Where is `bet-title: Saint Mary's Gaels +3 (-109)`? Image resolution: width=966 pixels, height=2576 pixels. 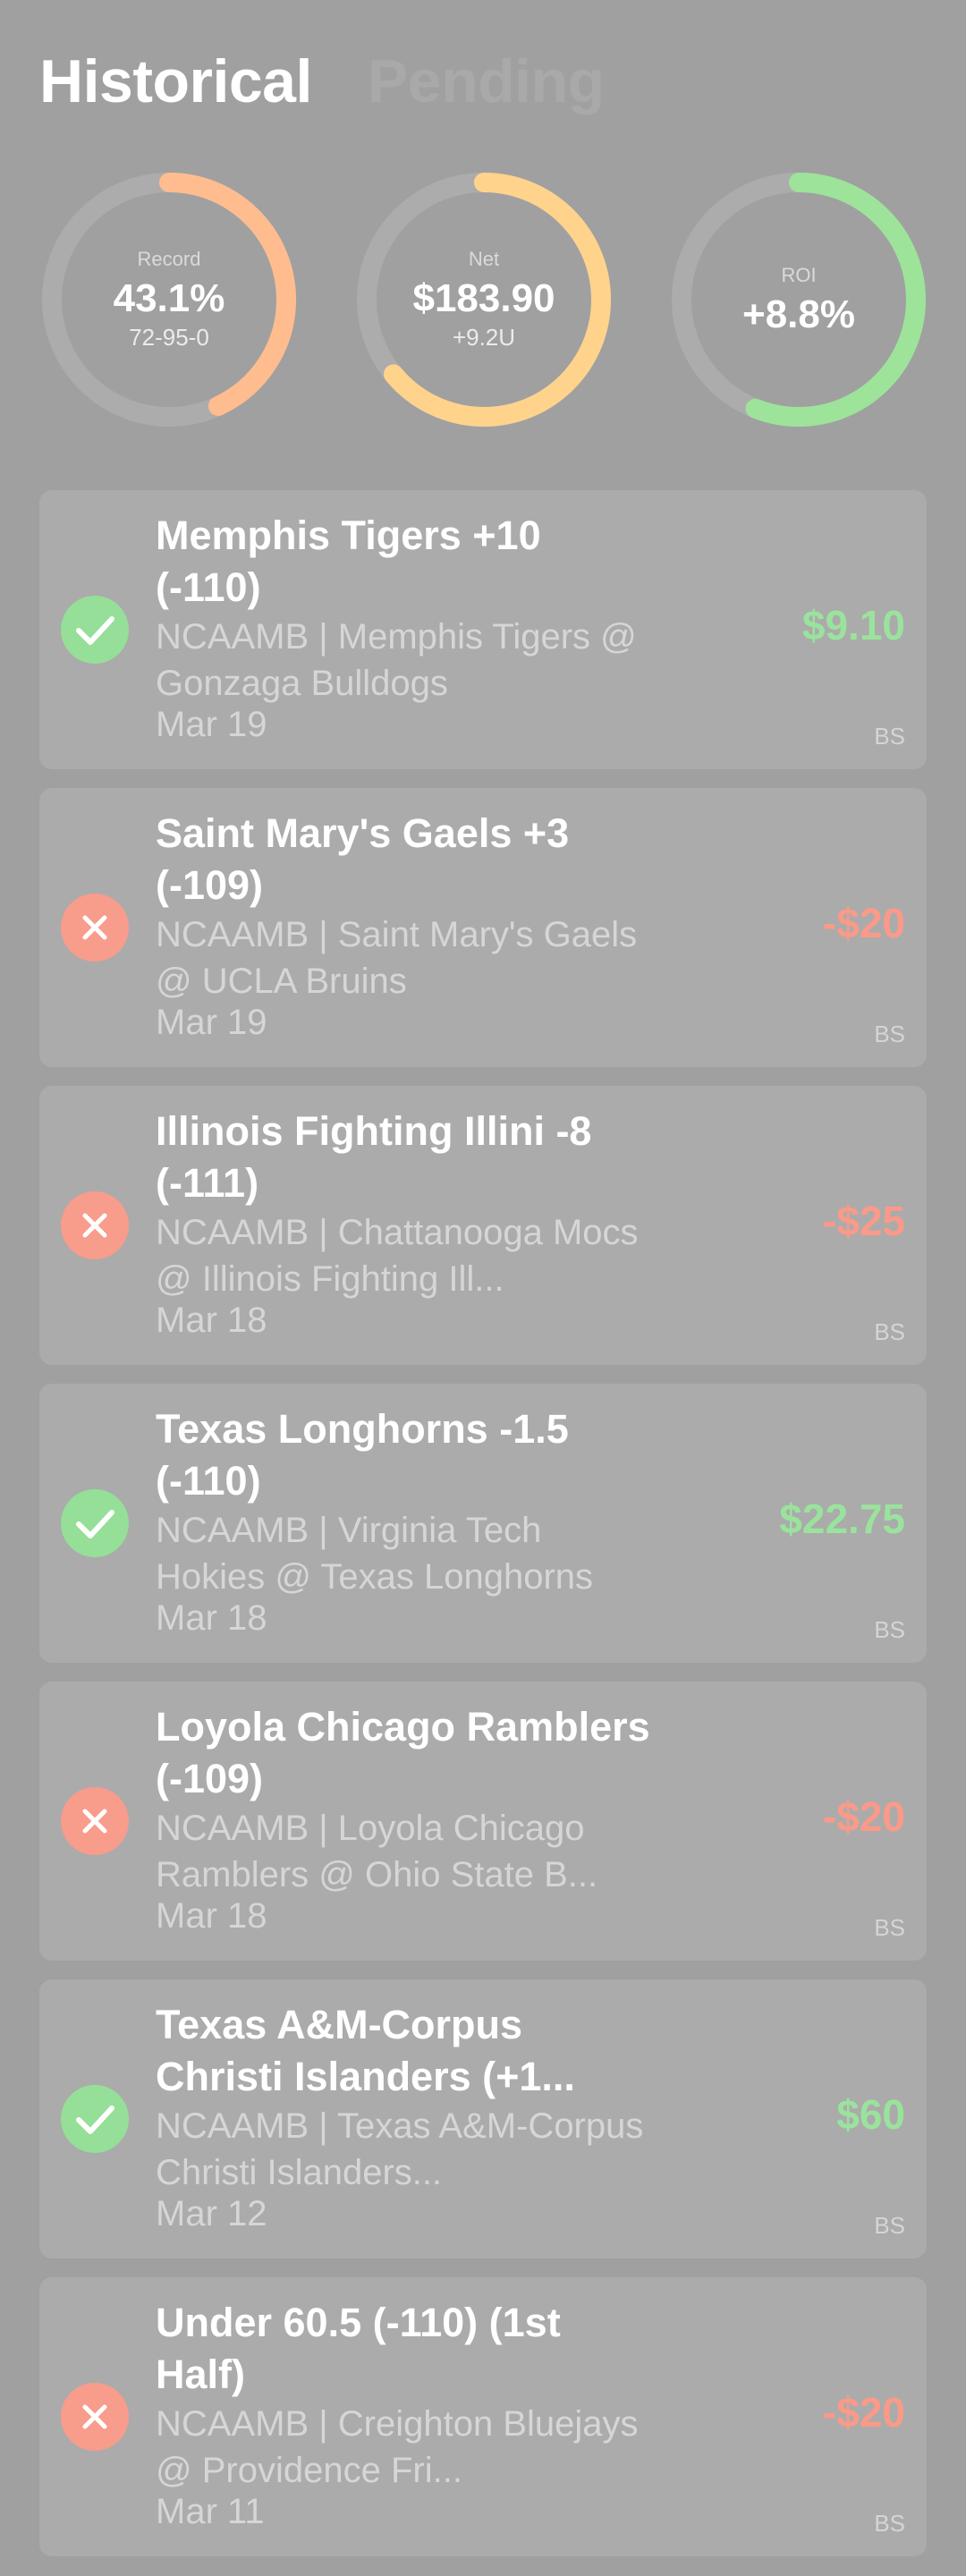 bet-title: Saint Mary's Gaels +3 (-109) is located at coordinates (363, 859).